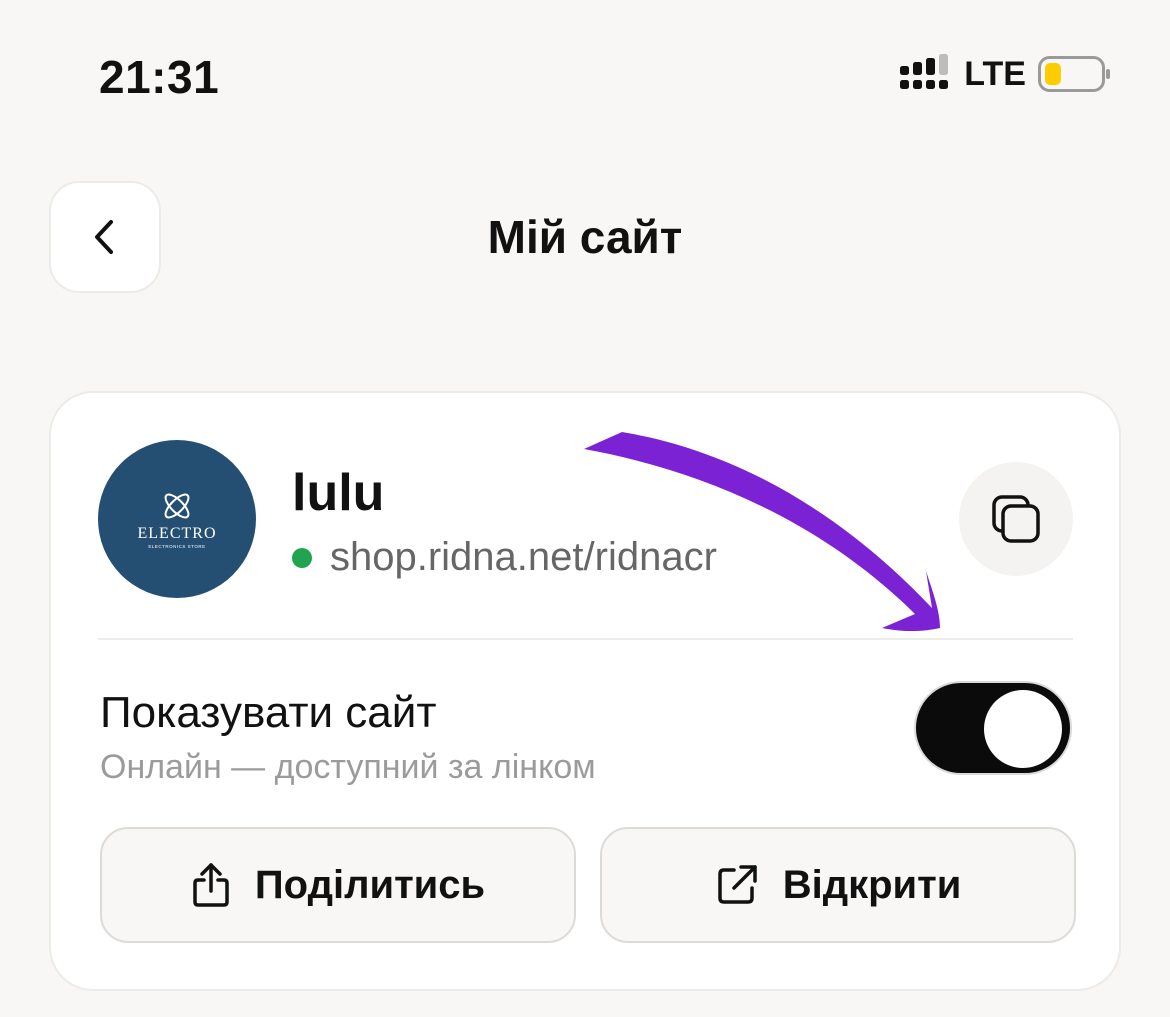 The height and width of the screenshot is (1017, 1170). Describe the element at coordinates (370, 884) in the screenshot. I see `share-button-label: Поділитись` at that location.